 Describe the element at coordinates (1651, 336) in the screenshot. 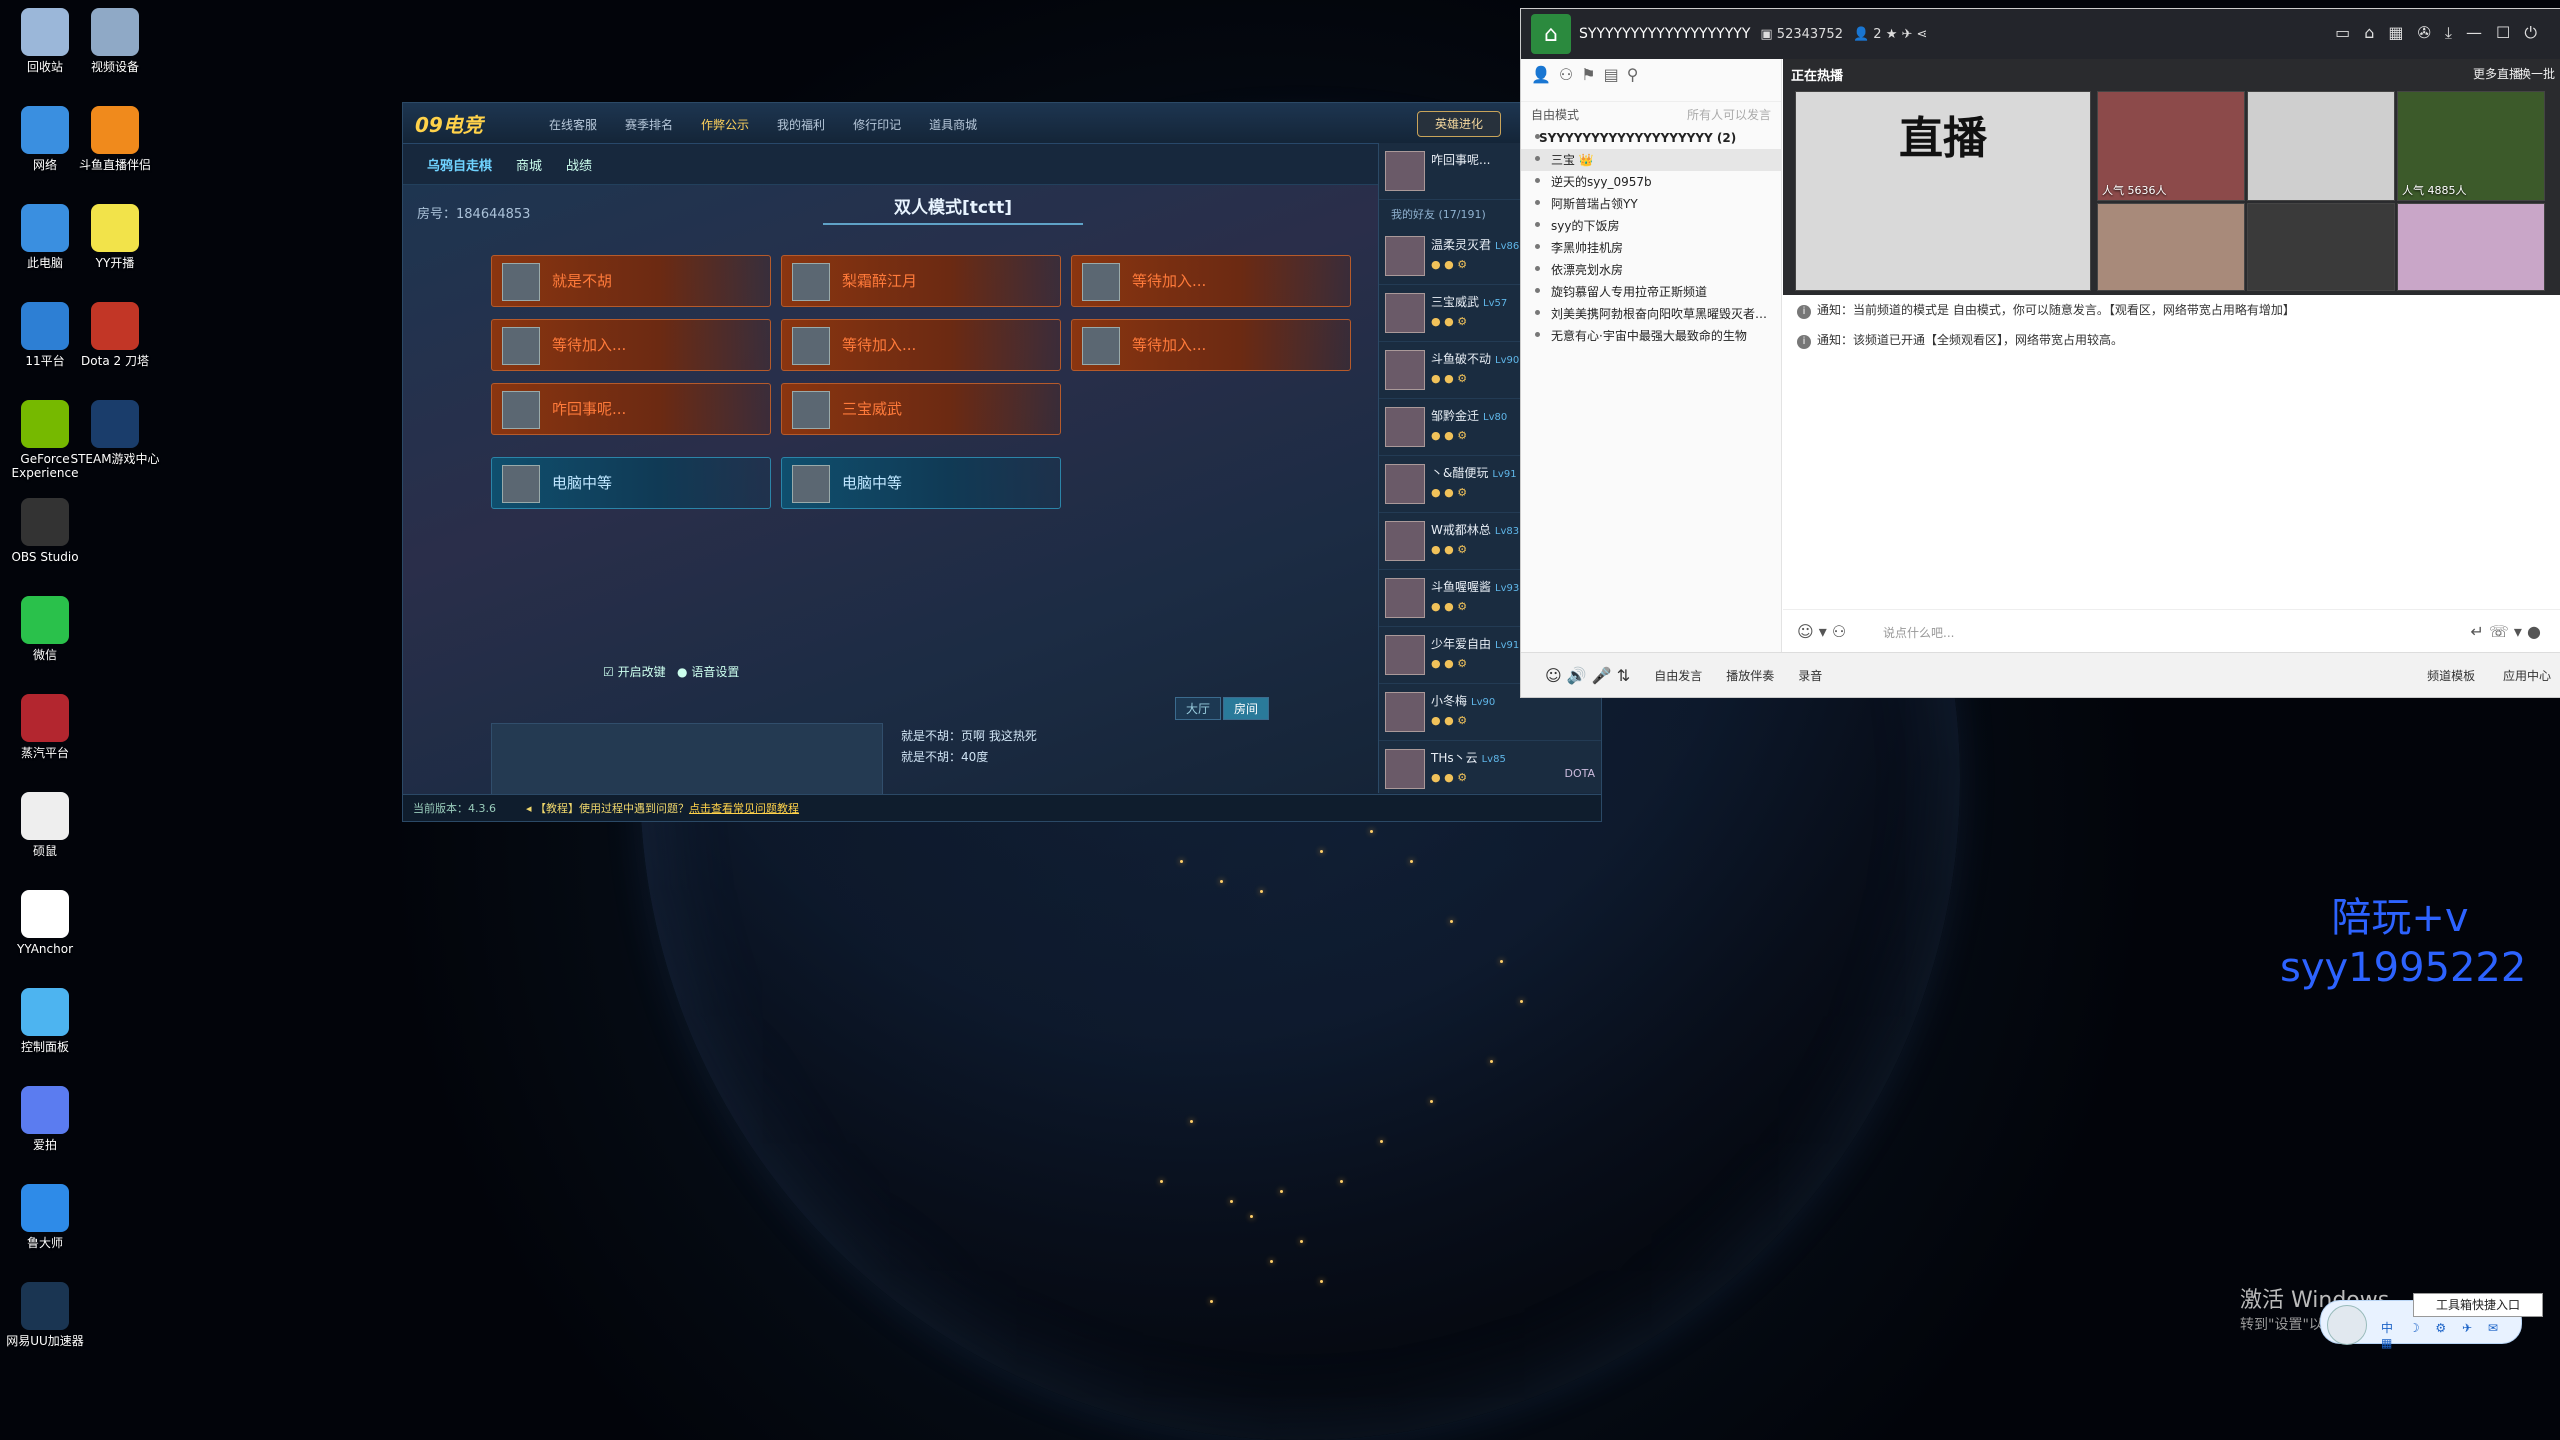

I see `channel-item: 无意有心·宇宙中最强大最致命的生物` at that location.